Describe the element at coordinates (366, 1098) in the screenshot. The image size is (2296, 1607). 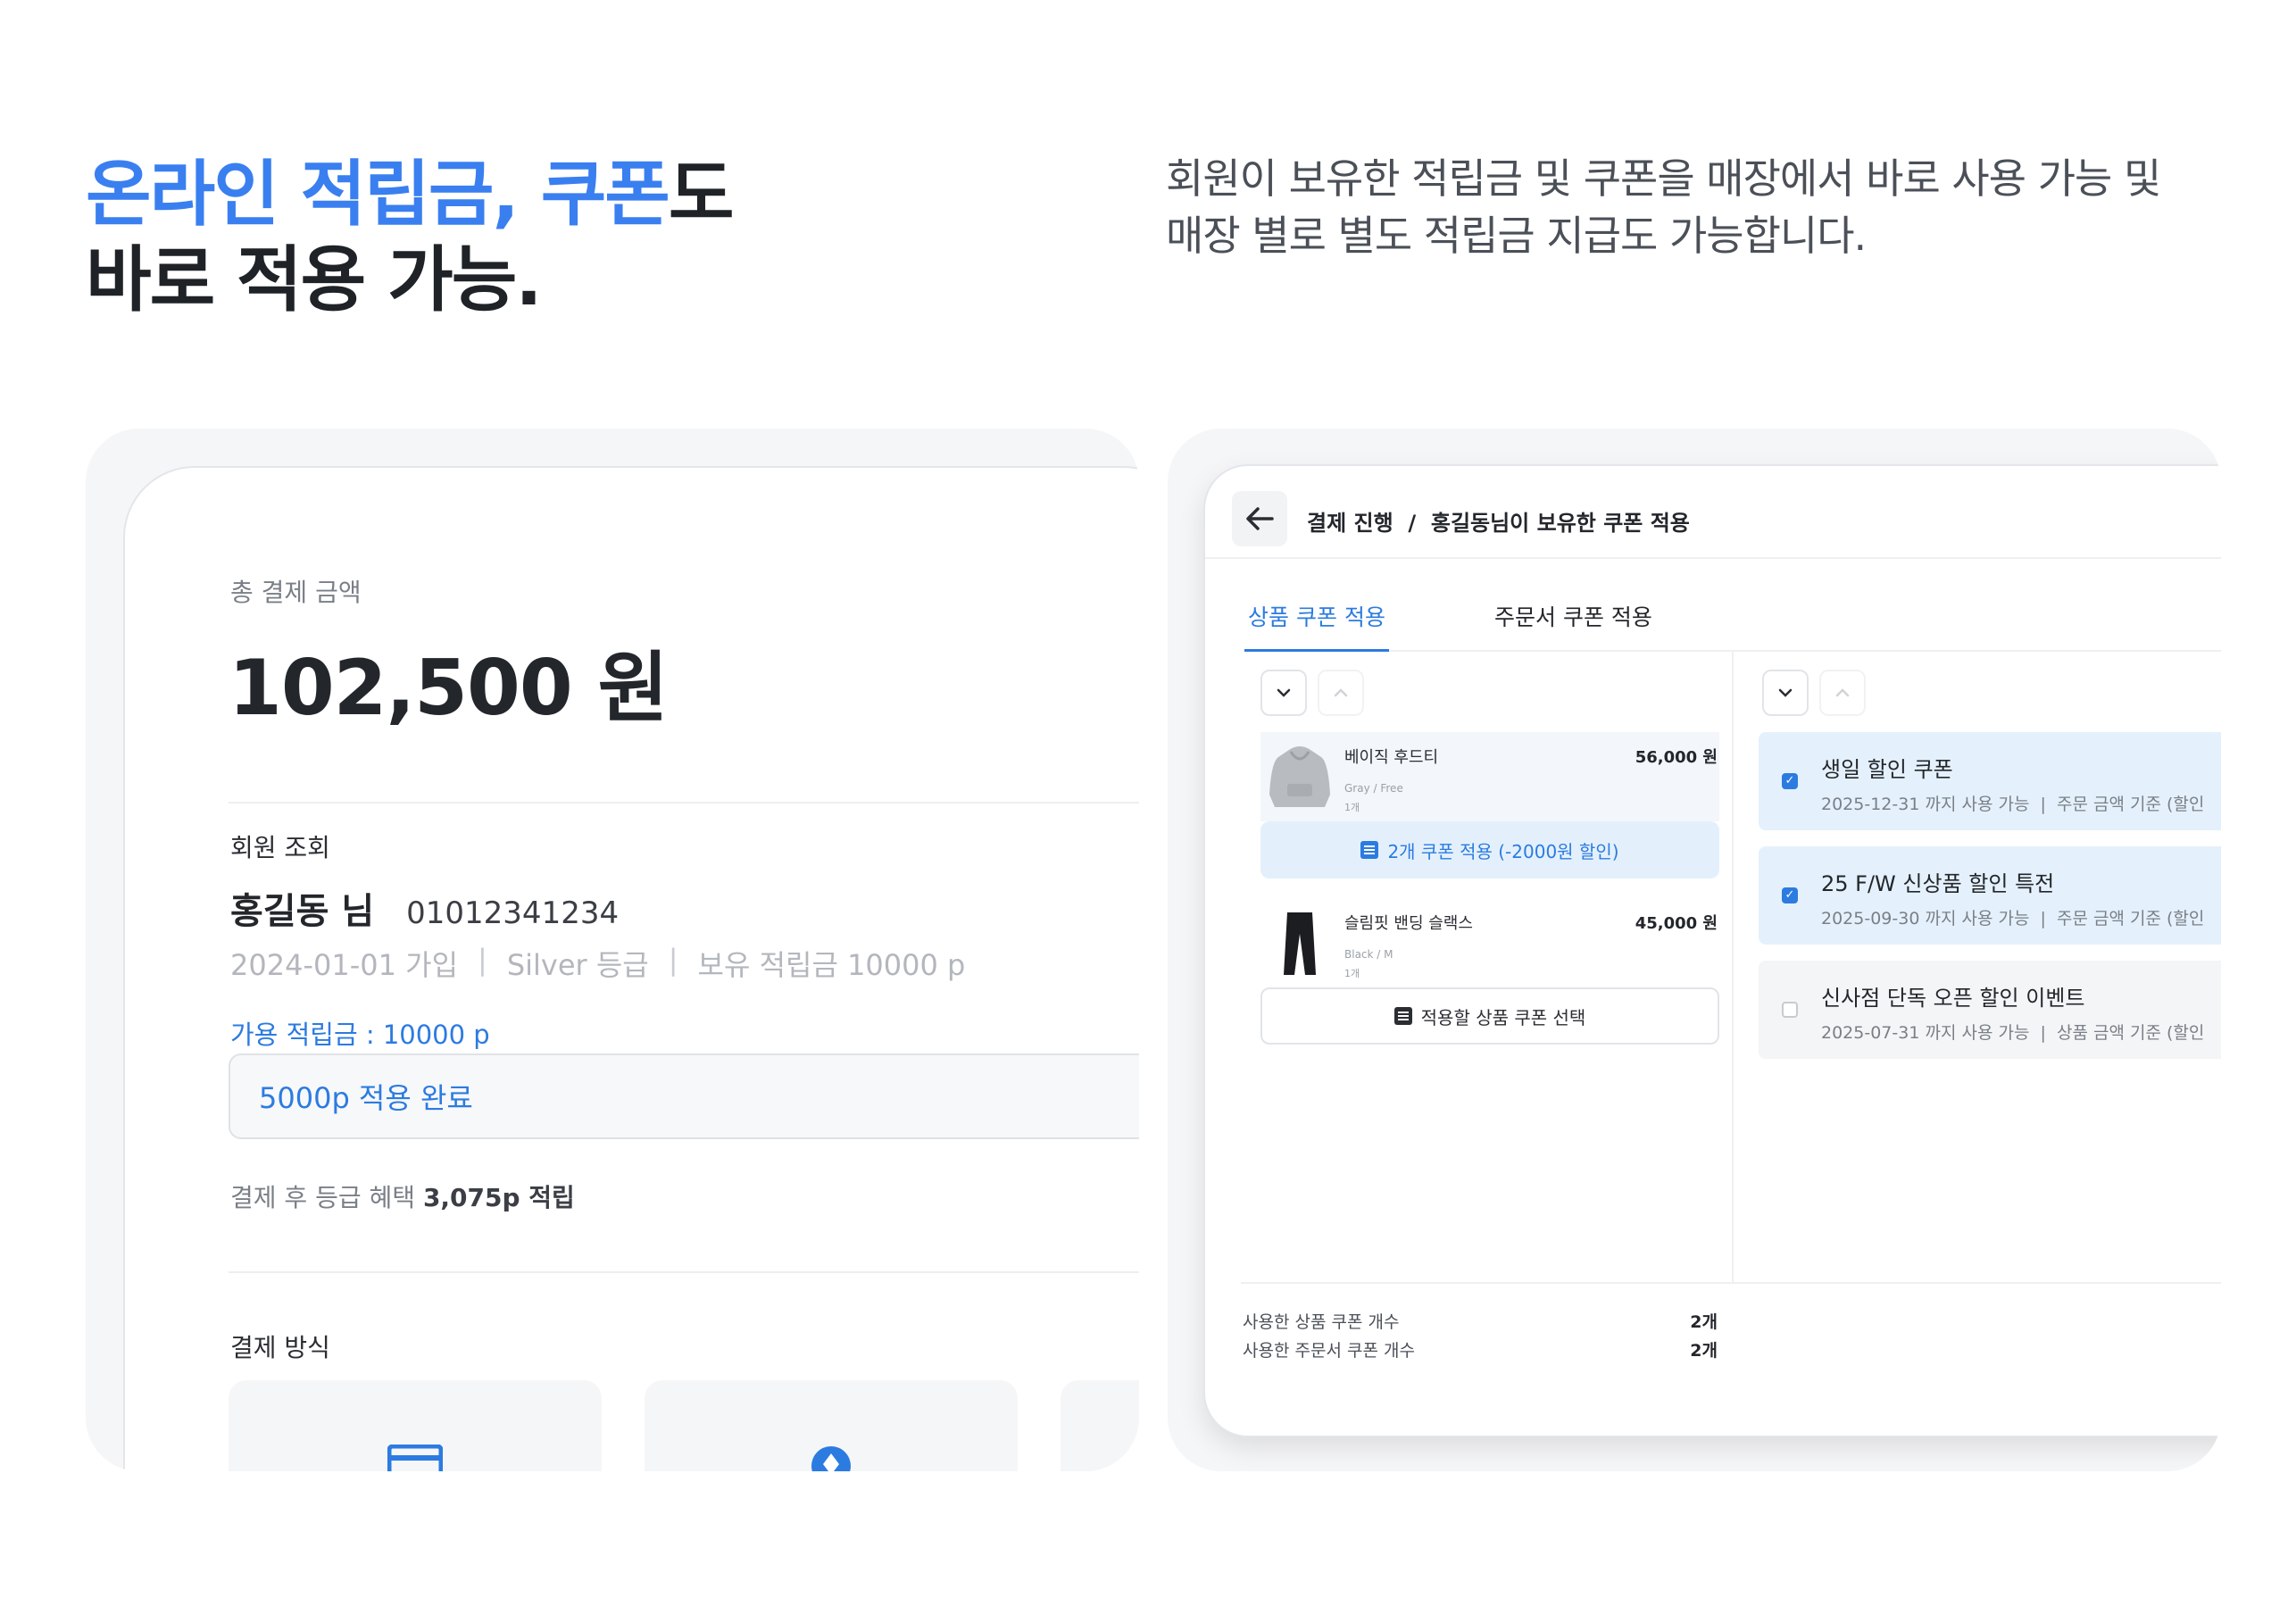
I see `points-input-value: 5000p 적용 완료` at that location.